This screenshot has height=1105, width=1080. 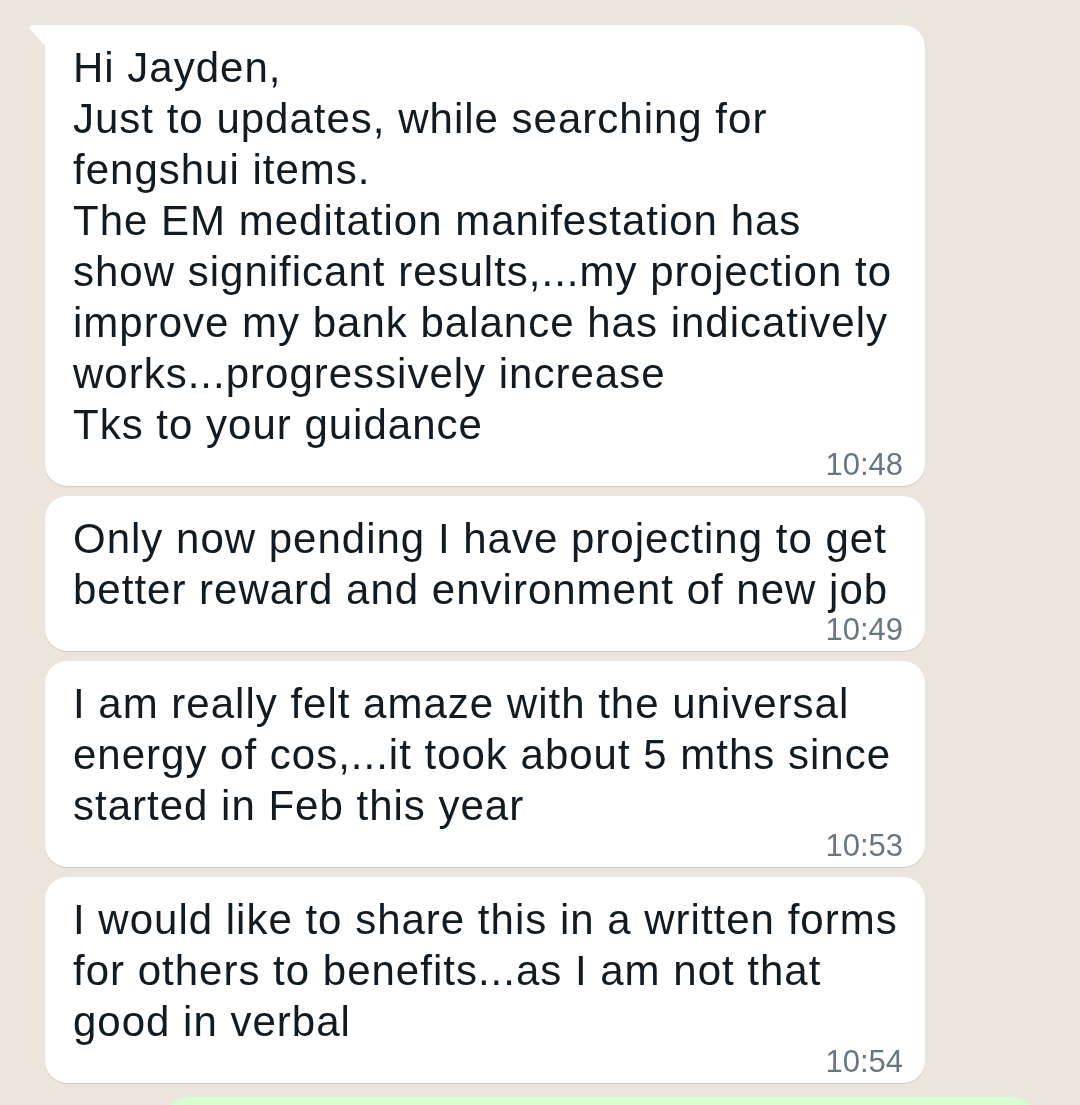 I want to click on message-time: 10:54, so click(x=864, y=1062).